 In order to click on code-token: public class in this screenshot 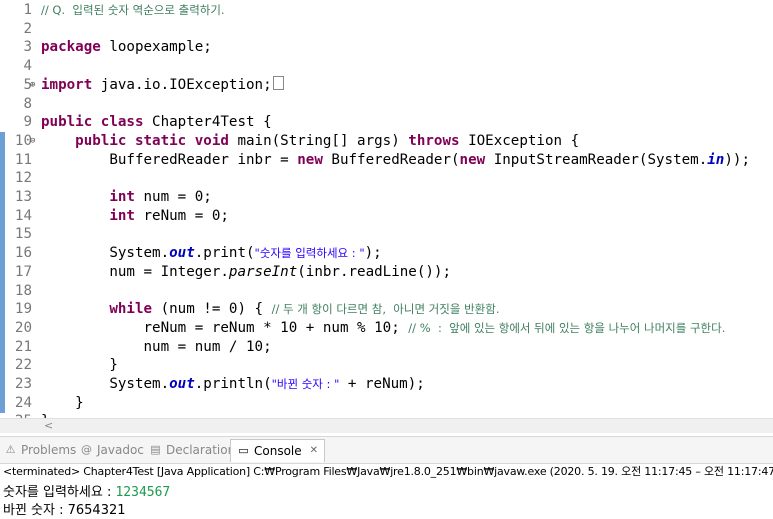, I will do `click(92, 122)`.